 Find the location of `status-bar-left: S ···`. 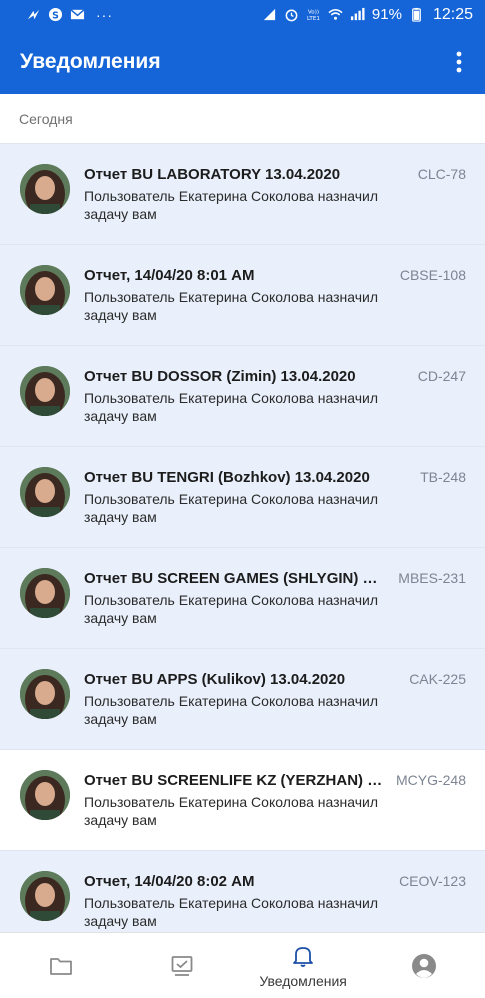

status-bar-left: S ··· is located at coordinates (69, 15).